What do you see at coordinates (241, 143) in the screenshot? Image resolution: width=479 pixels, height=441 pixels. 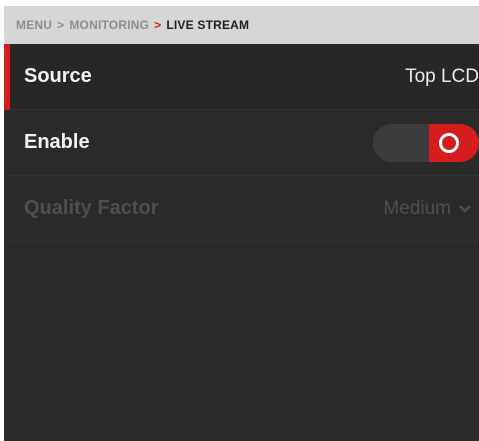 I see `menu-row-enable: Enable` at bounding box center [241, 143].